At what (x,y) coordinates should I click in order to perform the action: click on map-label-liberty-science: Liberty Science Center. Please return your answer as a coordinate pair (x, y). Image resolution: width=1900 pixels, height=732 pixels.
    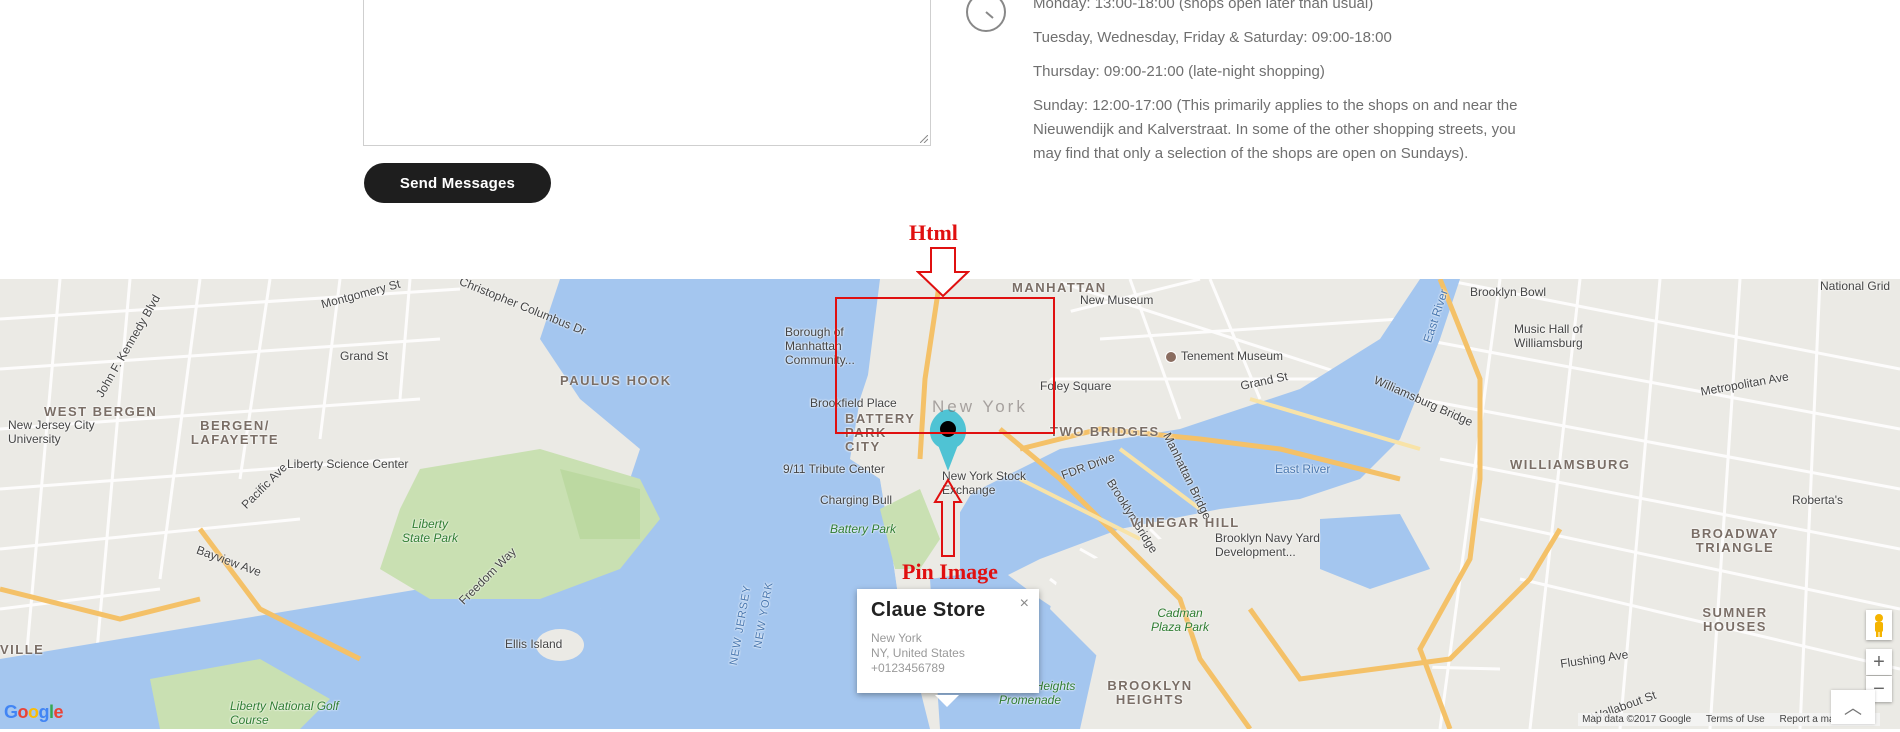
    Looking at the image, I should click on (348, 464).